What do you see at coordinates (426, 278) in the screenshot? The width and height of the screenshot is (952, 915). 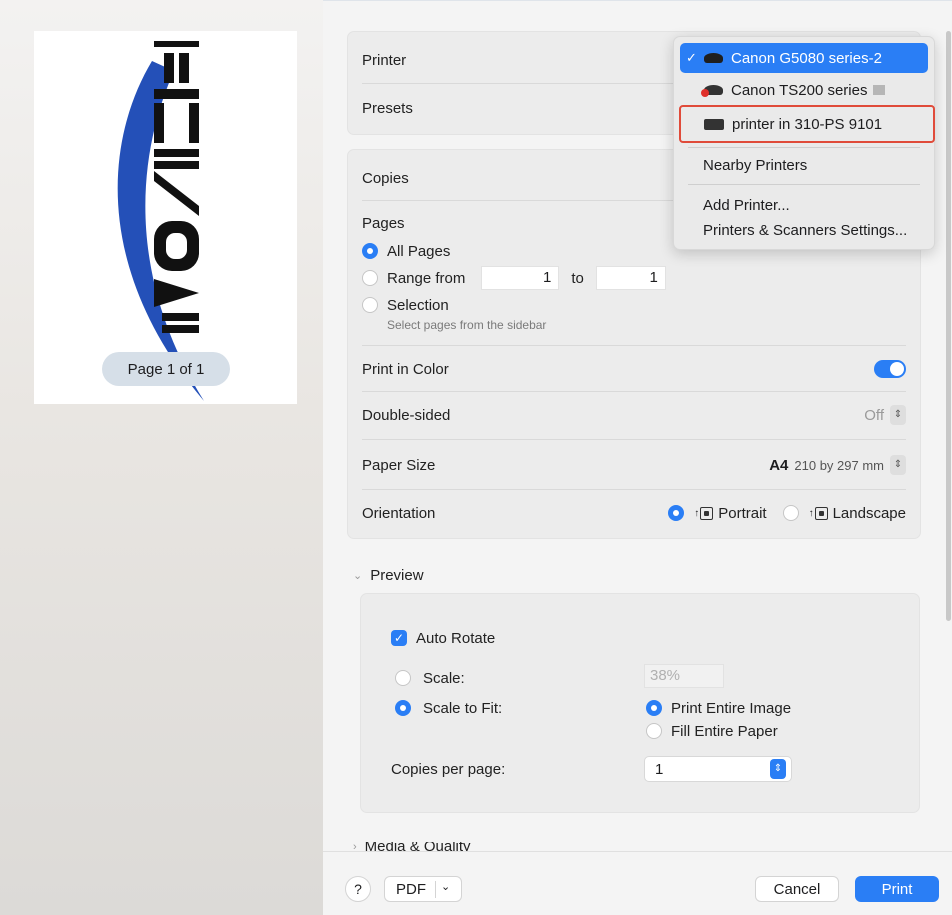 I see `range-from-label: Range from` at bounding box center [426, 278].